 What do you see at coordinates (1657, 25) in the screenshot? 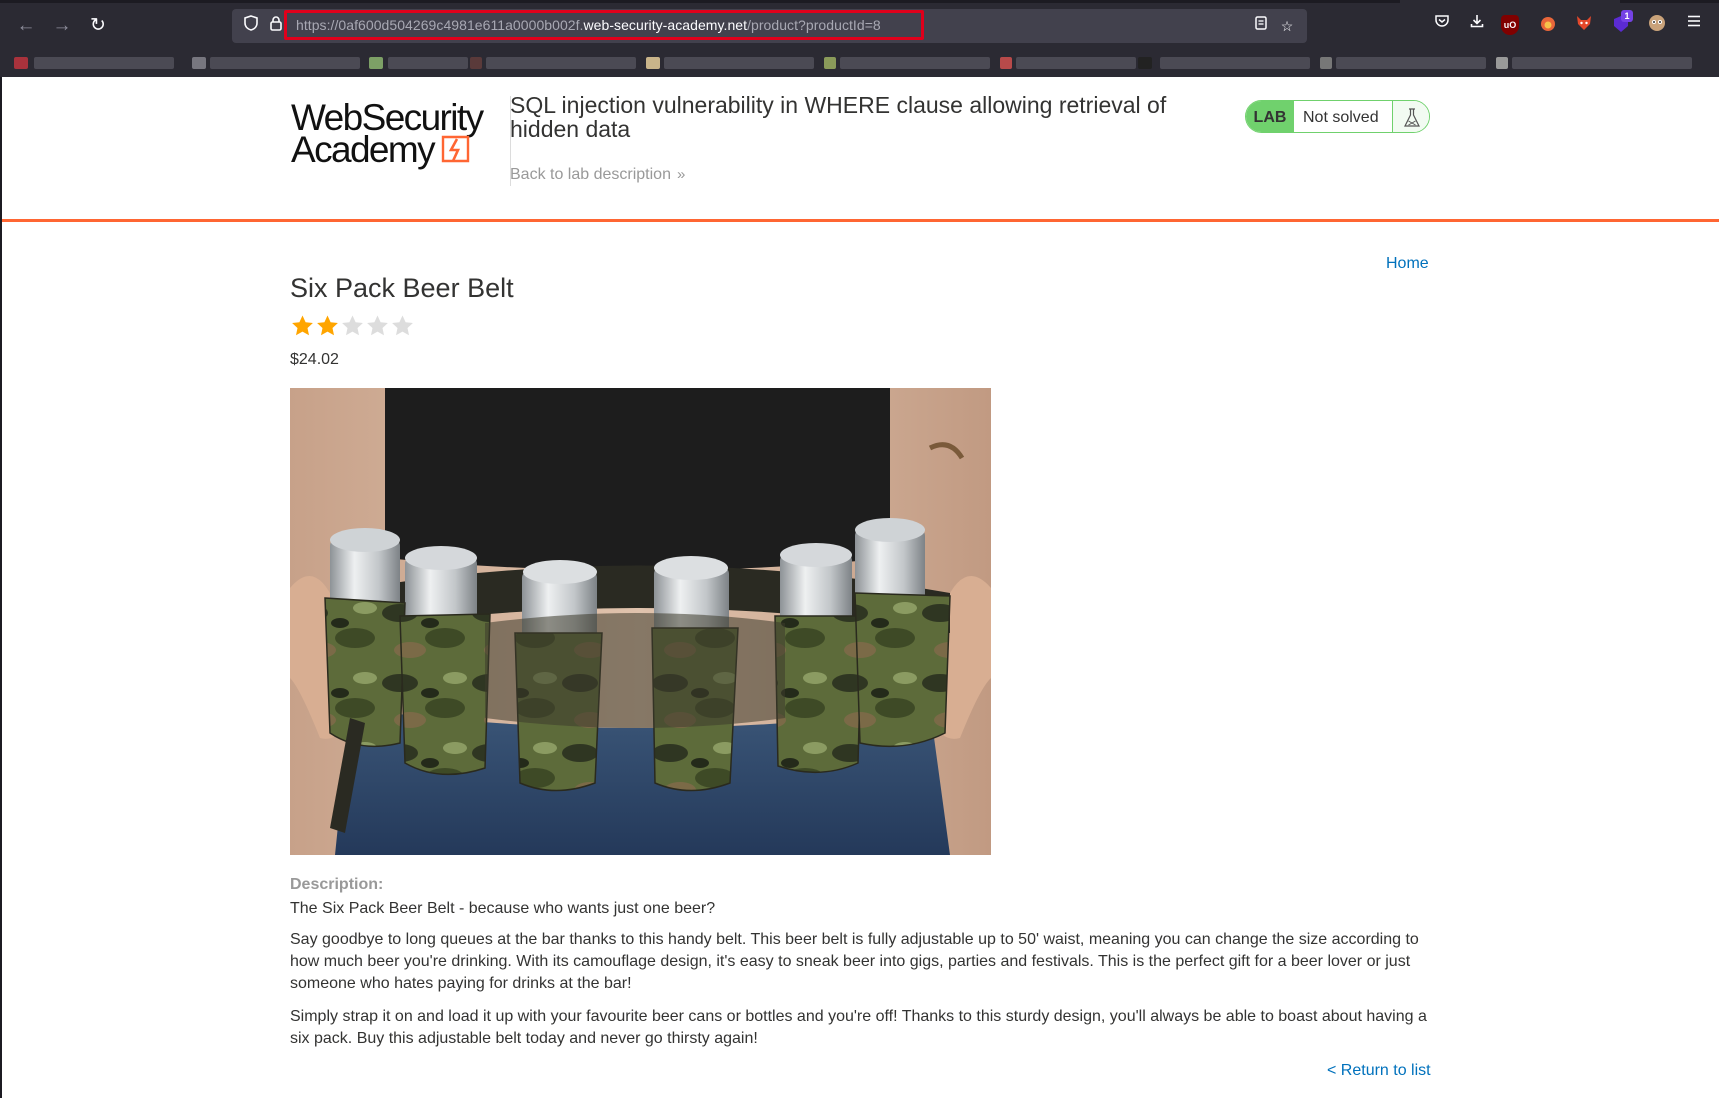
I see `profile-avatar-icon` at bounding box center [1657, 25].